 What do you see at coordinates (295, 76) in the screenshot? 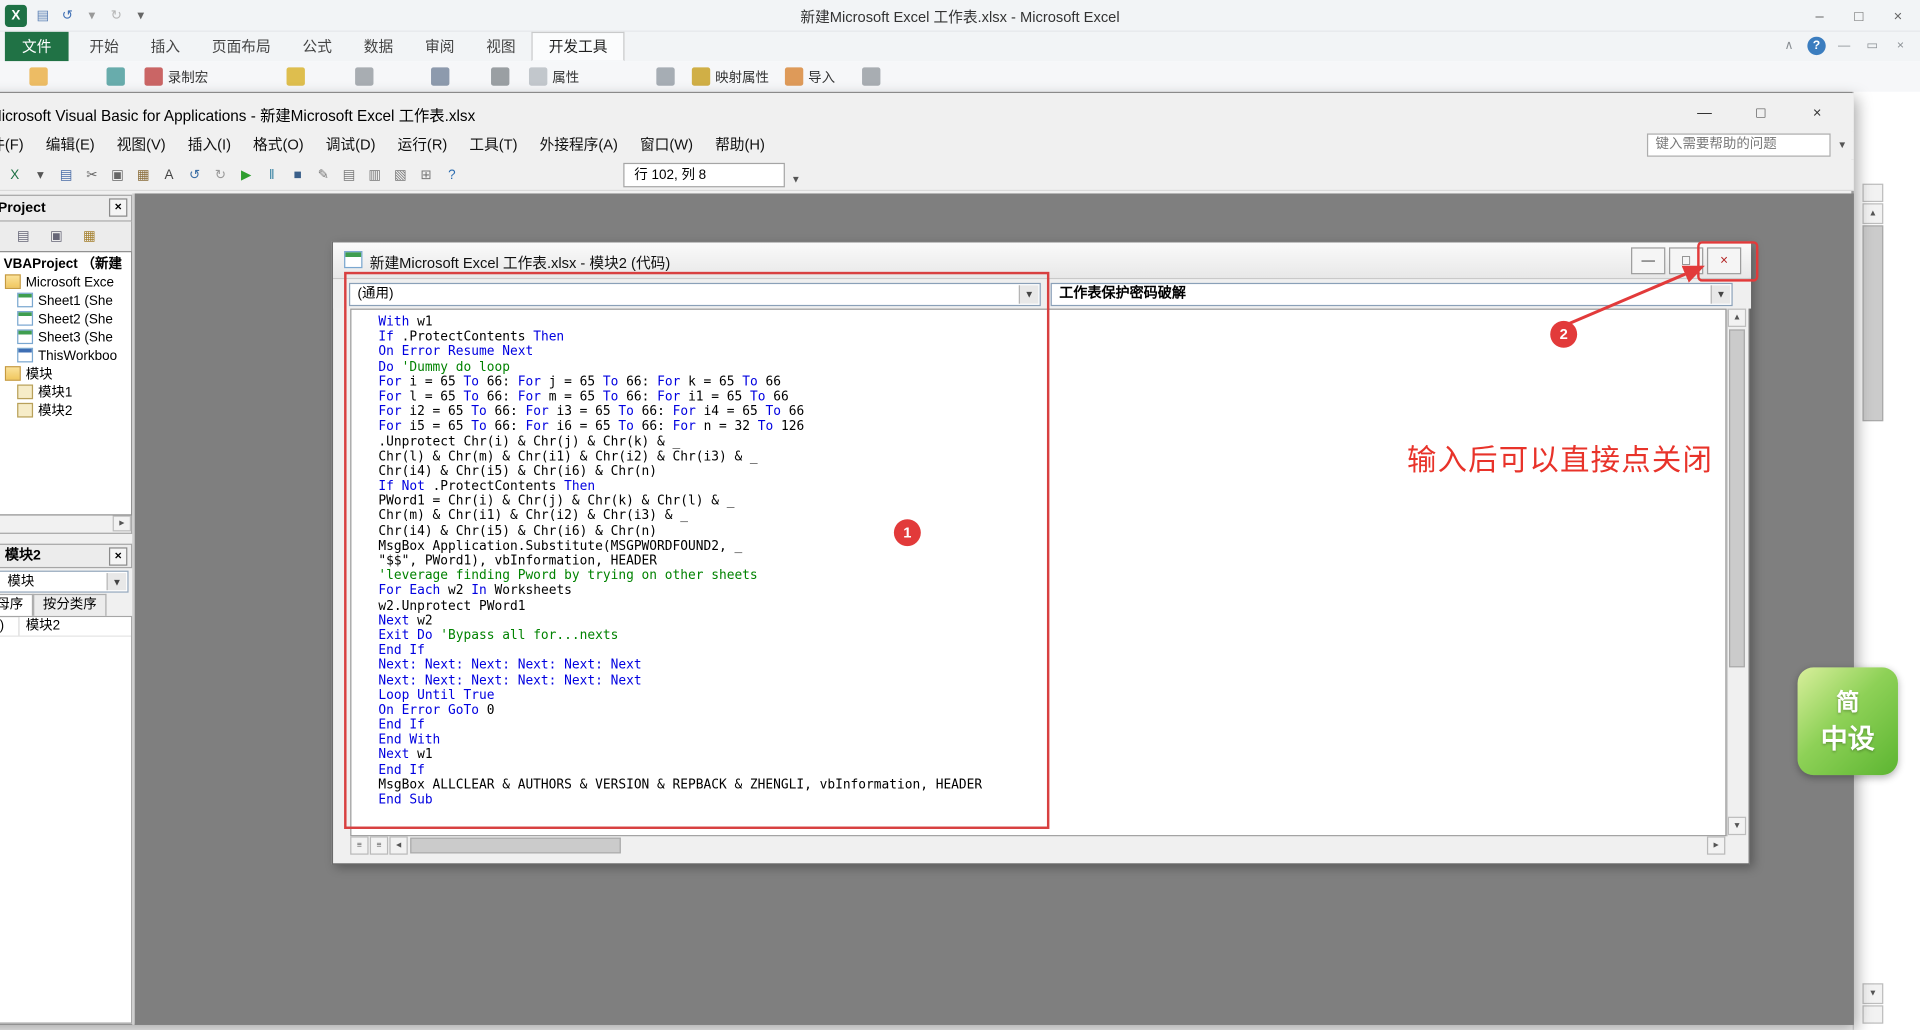
I see `macro-security-icon` at bounding box center [295, 76].